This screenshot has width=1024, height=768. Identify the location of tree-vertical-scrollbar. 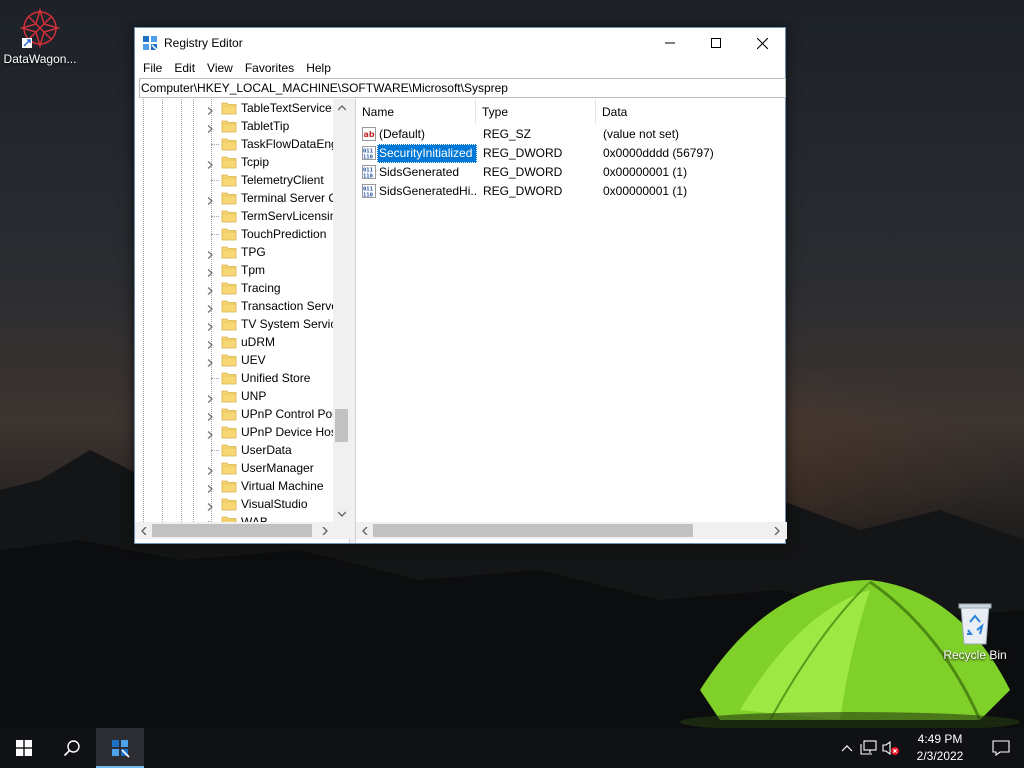
(341, 310).